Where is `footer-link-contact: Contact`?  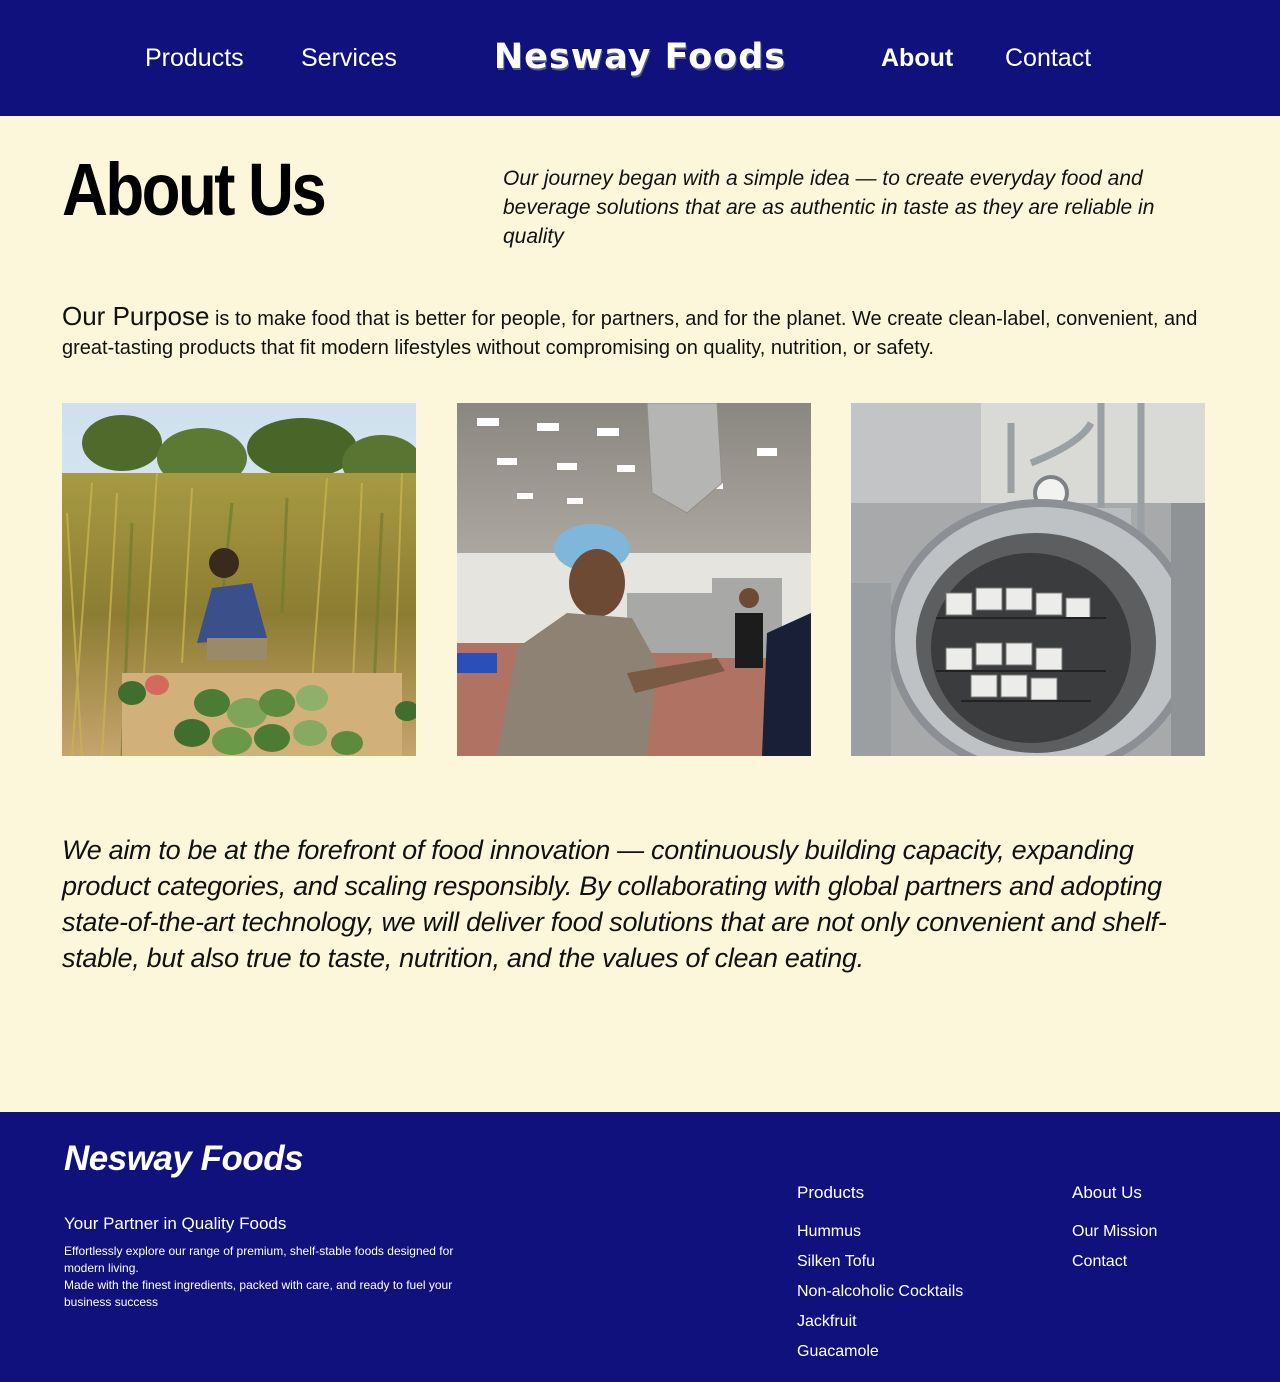 footer-link-contact: Contact is located at coordinates (1114, 1262).